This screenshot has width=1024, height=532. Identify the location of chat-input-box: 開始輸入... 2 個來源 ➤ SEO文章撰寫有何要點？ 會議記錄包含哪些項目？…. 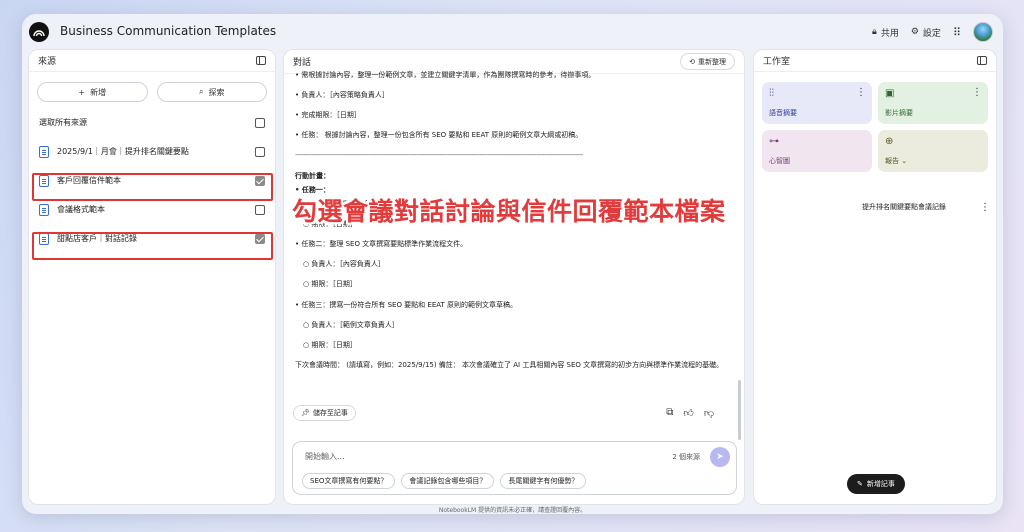
(514, 468).